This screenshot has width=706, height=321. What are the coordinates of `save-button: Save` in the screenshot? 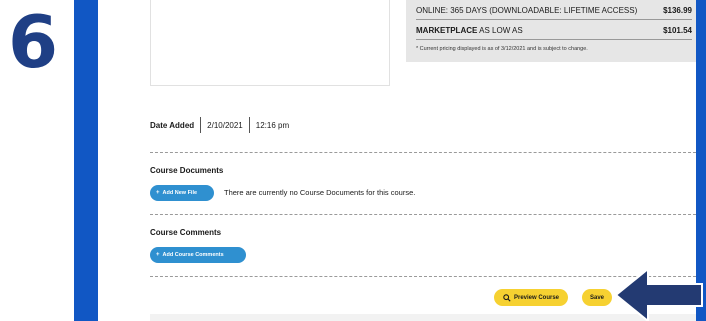 It's located at (597, 297).